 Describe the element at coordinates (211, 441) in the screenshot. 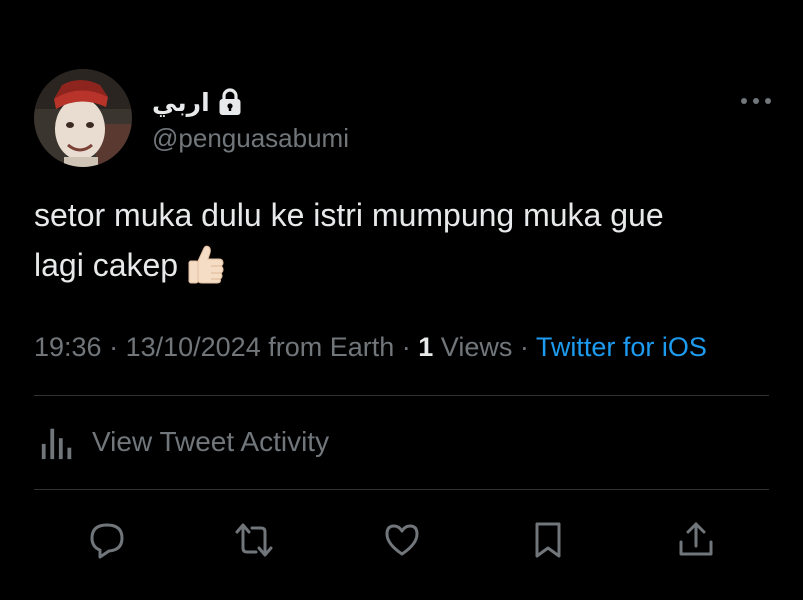

I see `view-tweet-activity-label: View Tweet Activity` at that location.